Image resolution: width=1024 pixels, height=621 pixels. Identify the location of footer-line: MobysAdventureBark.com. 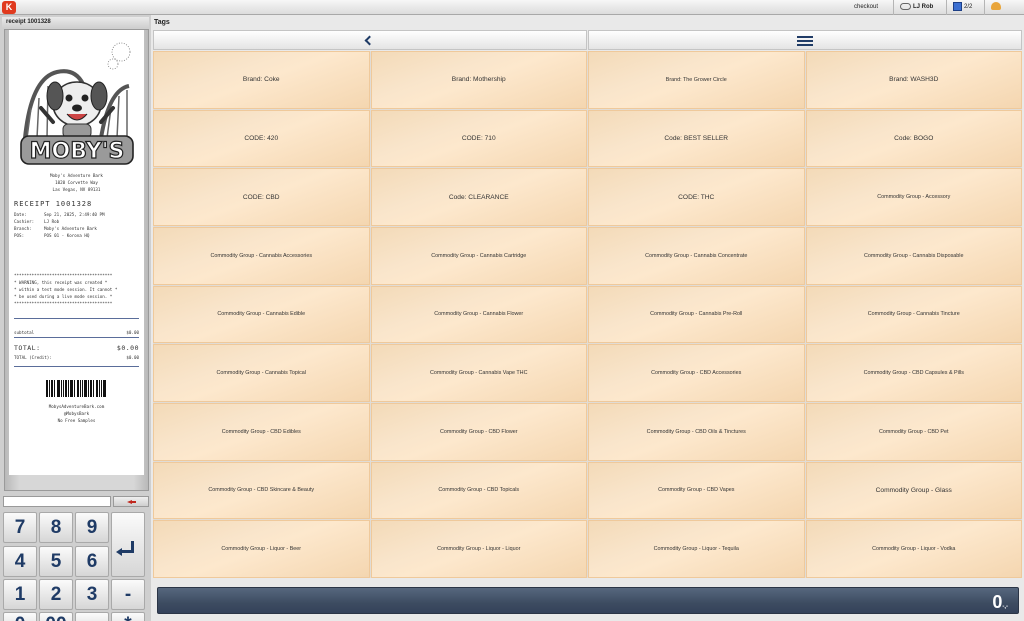
(76, 406).